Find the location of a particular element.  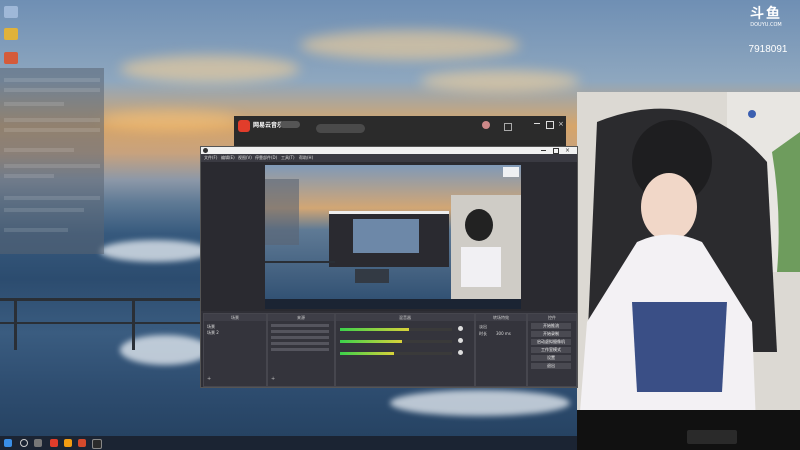

taskbar is located at coordinates (288, 443).